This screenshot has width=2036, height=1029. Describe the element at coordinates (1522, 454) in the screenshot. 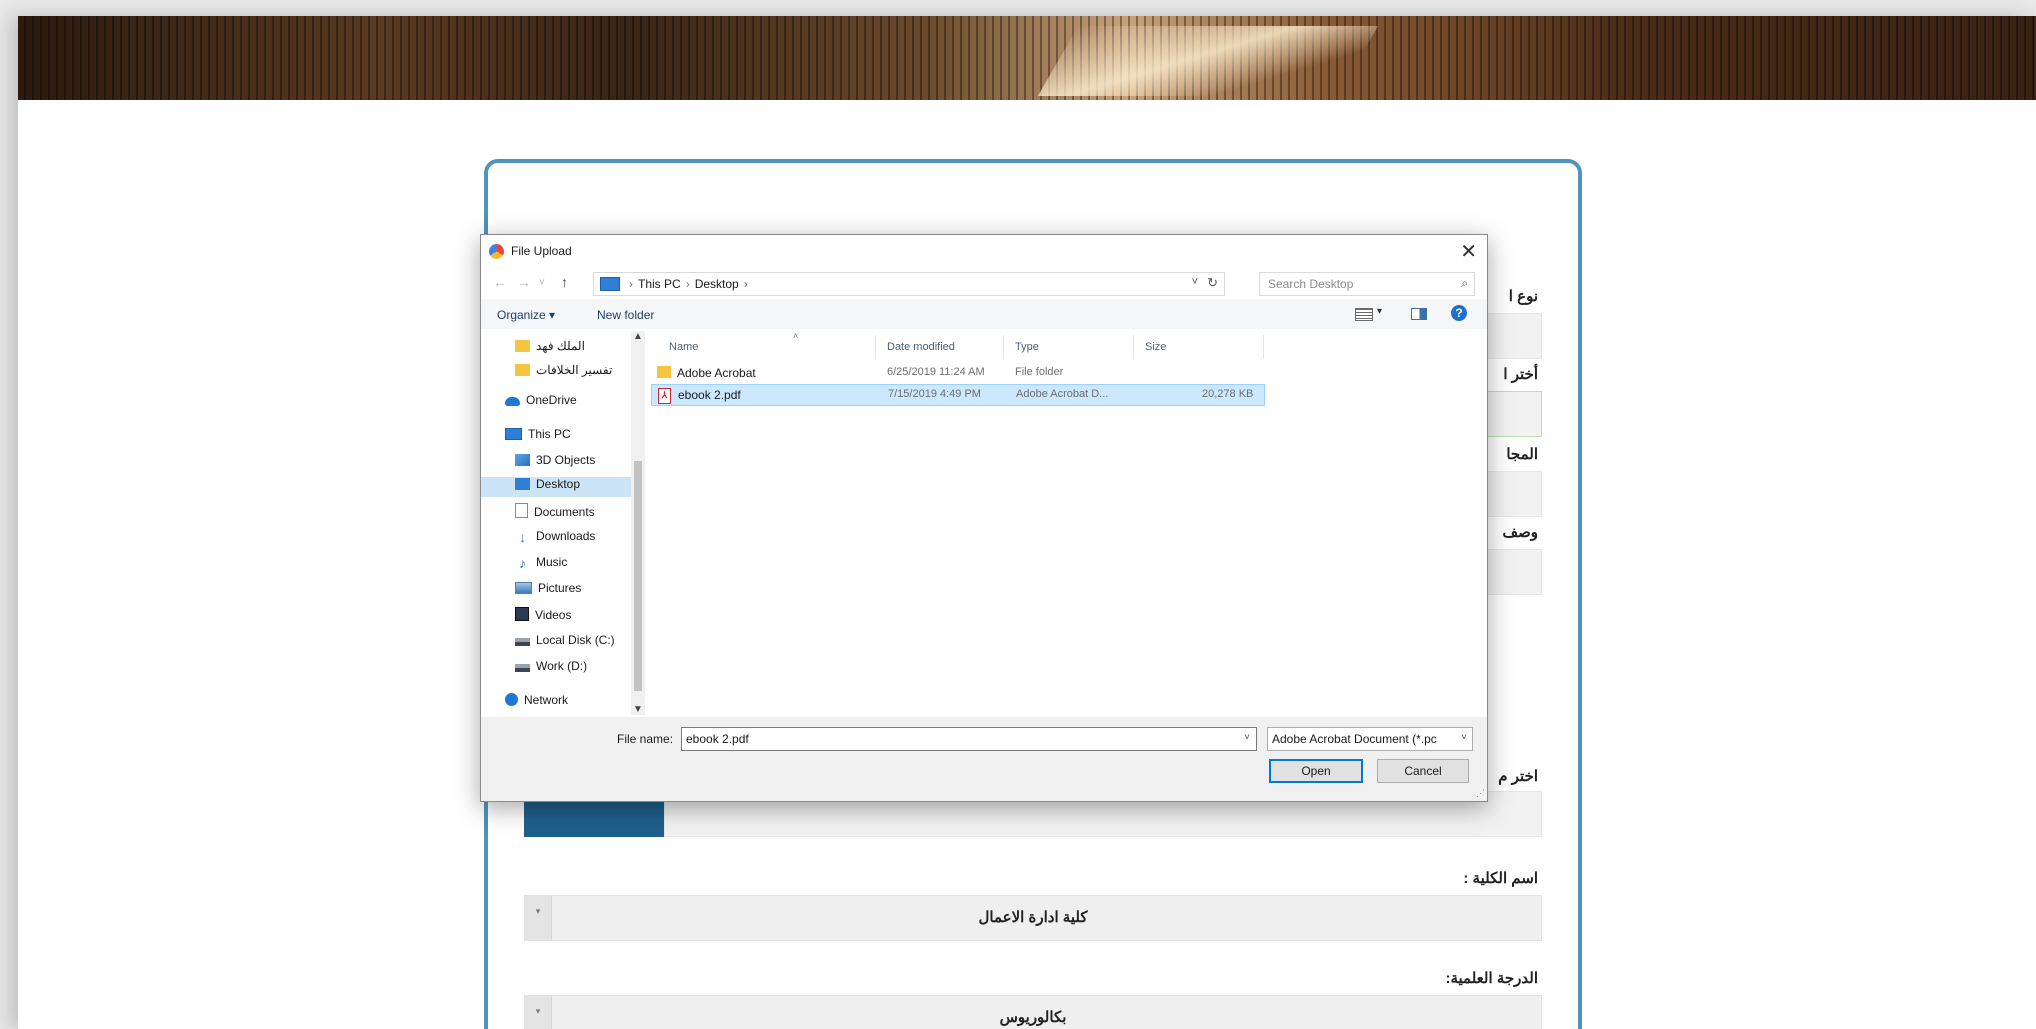

I see `field-label: المجا` at that location.